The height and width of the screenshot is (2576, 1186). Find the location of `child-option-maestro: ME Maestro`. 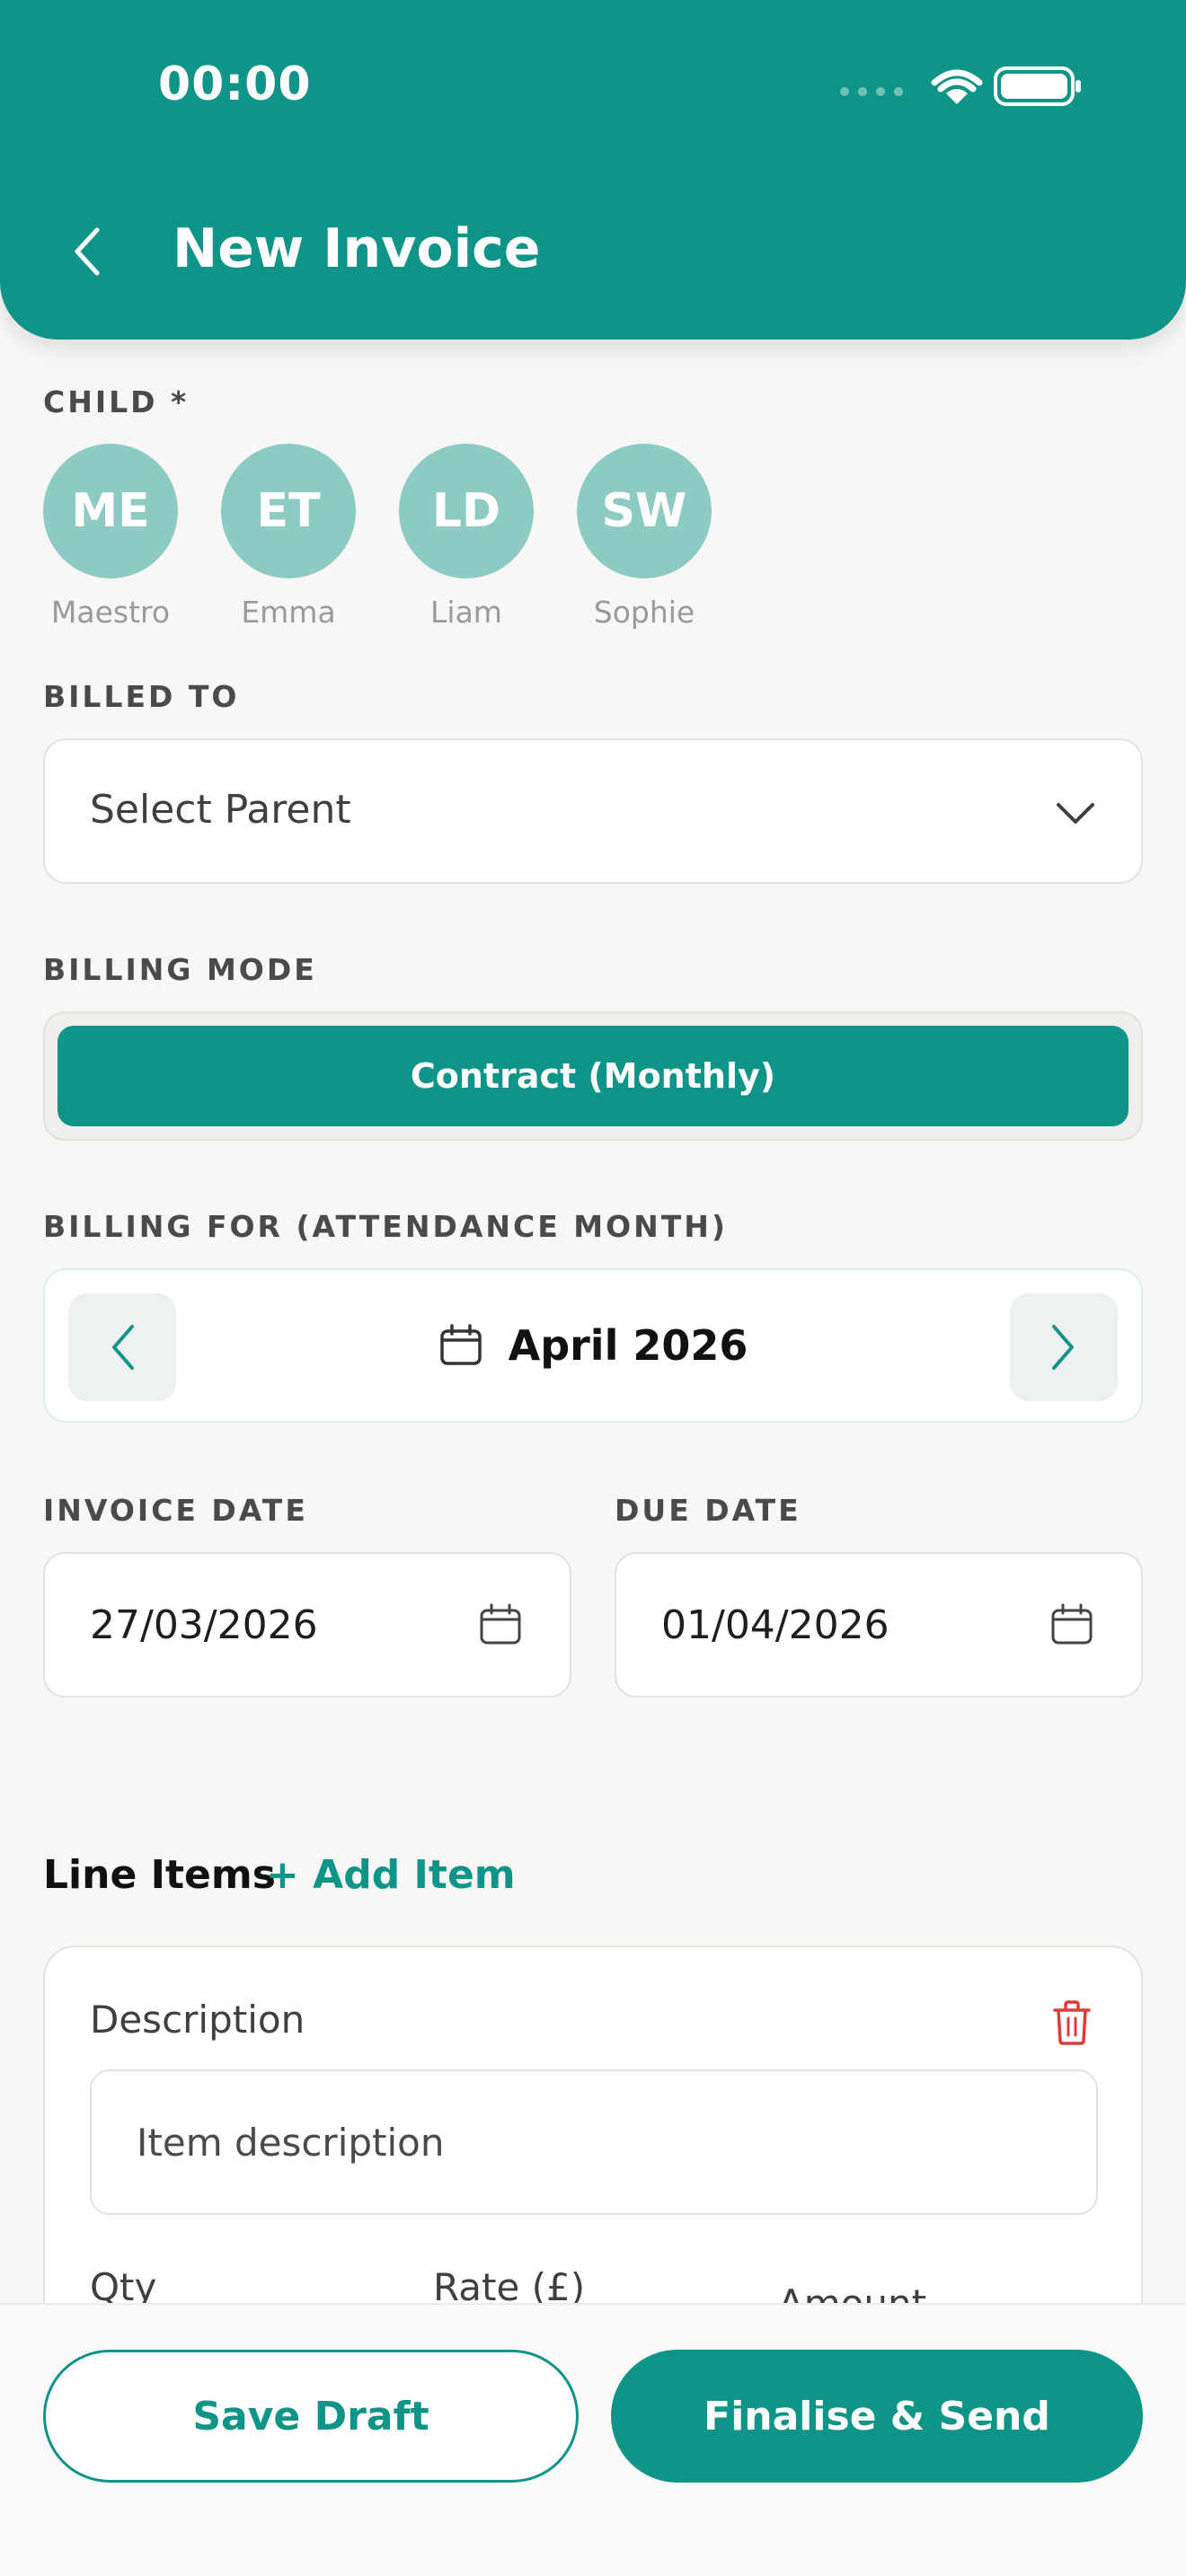

child-option-maestro: ME Maestro is located at coordinates (110, 537).